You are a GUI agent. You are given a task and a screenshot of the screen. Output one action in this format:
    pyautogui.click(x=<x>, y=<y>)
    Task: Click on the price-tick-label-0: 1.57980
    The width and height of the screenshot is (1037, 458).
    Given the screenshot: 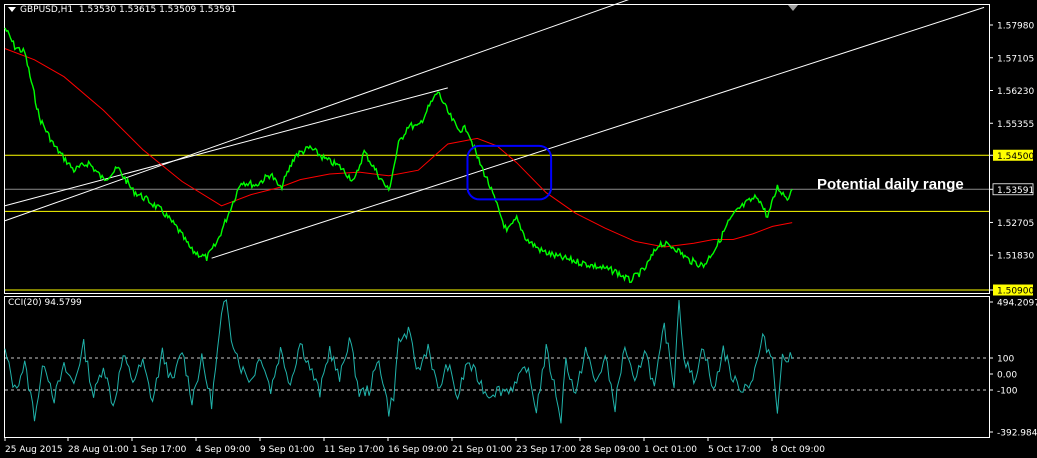 What is the action you would take?
    pyautogui.click(x=1015, y=27)
    